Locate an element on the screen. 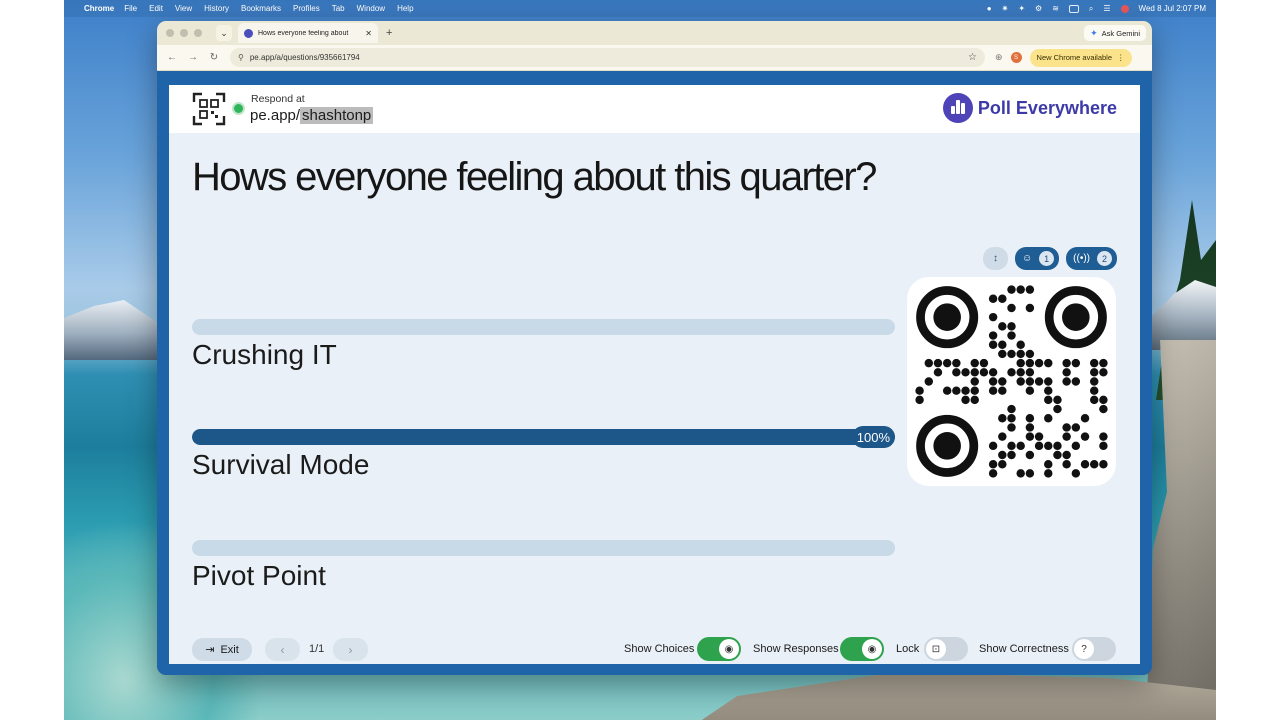 This screenshot has height=720, width=1280. sort-icon: ↕ is located at coordinates (995, 258).